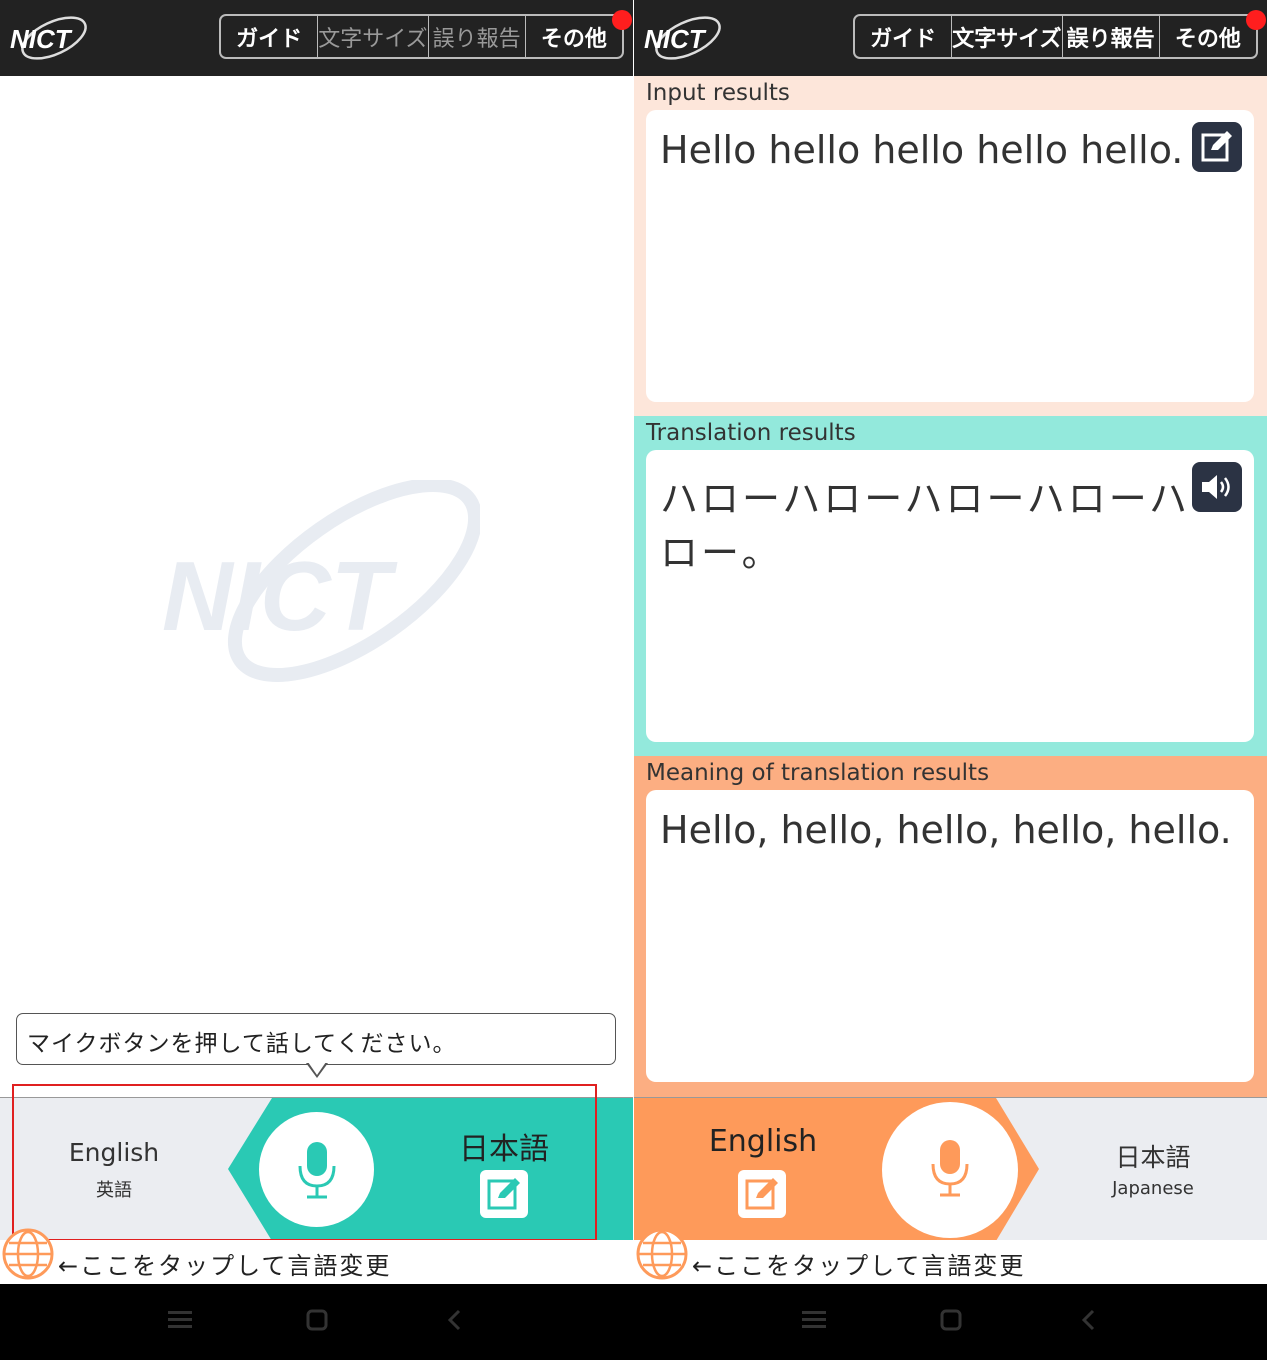 The height and width of the screenshot is (1360, 1267). I want to click on meaning-text: Hello, hello, hello, hello, hello., so click(946, 830).